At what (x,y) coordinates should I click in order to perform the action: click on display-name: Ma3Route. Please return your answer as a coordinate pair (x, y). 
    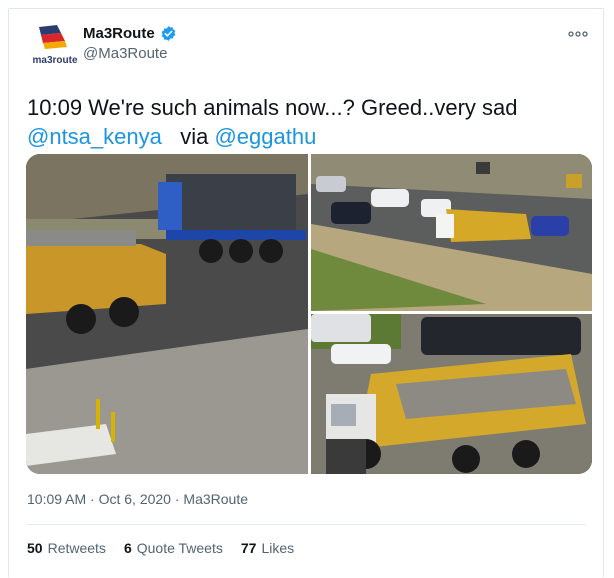
    Looking at the image, I should click on (119, 33).